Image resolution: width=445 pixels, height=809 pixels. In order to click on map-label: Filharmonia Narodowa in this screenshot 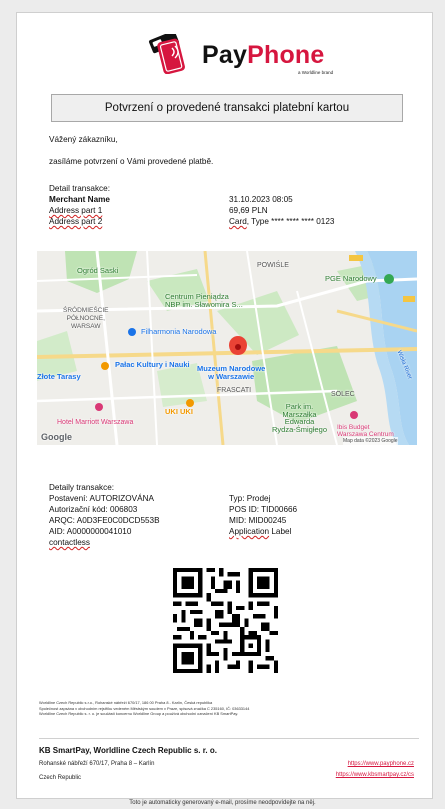, I will do `click(179, 331)`.